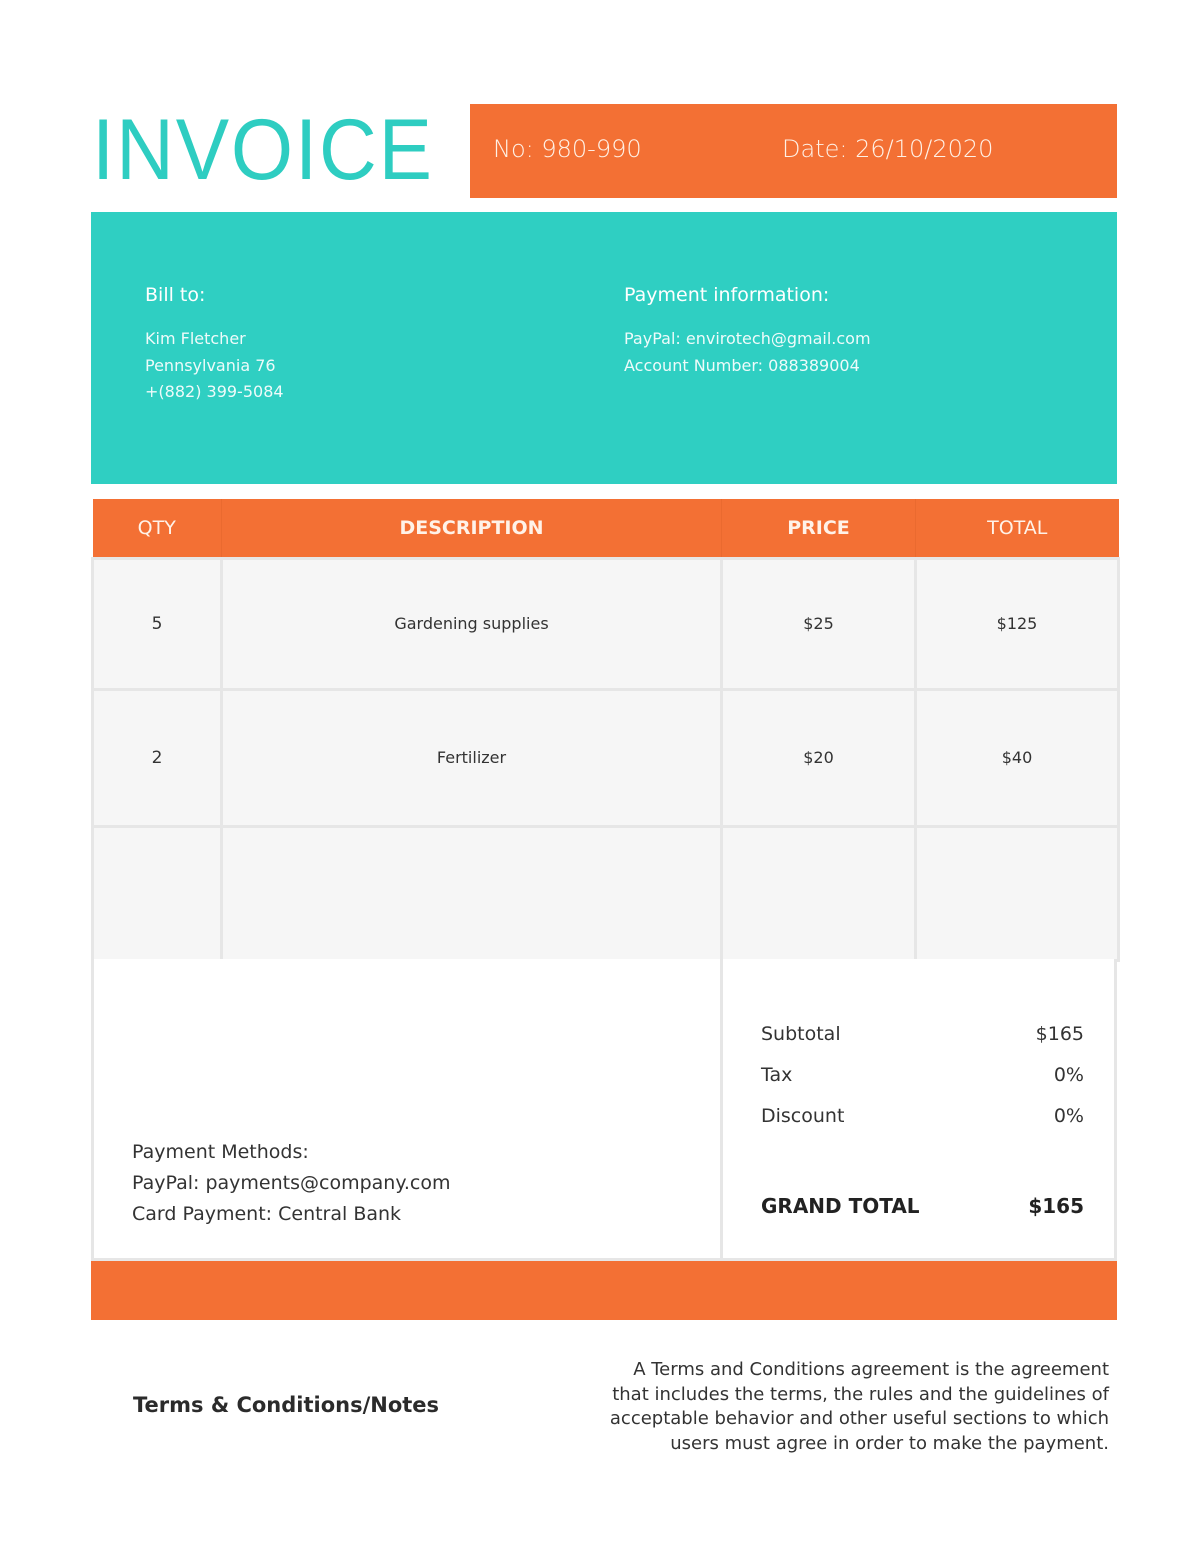 The height and width of the screenshot is (1553, 1200). Describe the element at coordinates (175, 295) in the screenshot. I see `bill-to-heading: Bill to:` at that location.